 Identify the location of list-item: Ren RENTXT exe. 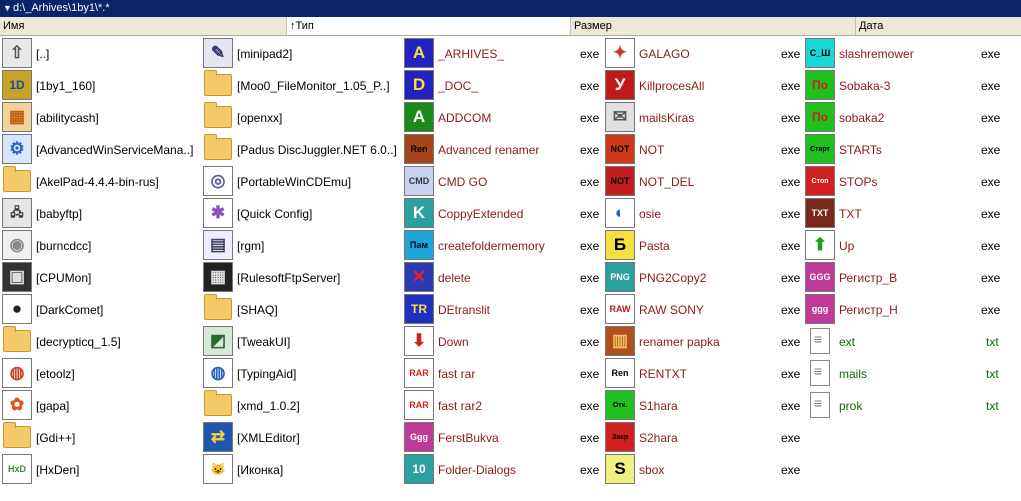
(703, 374).